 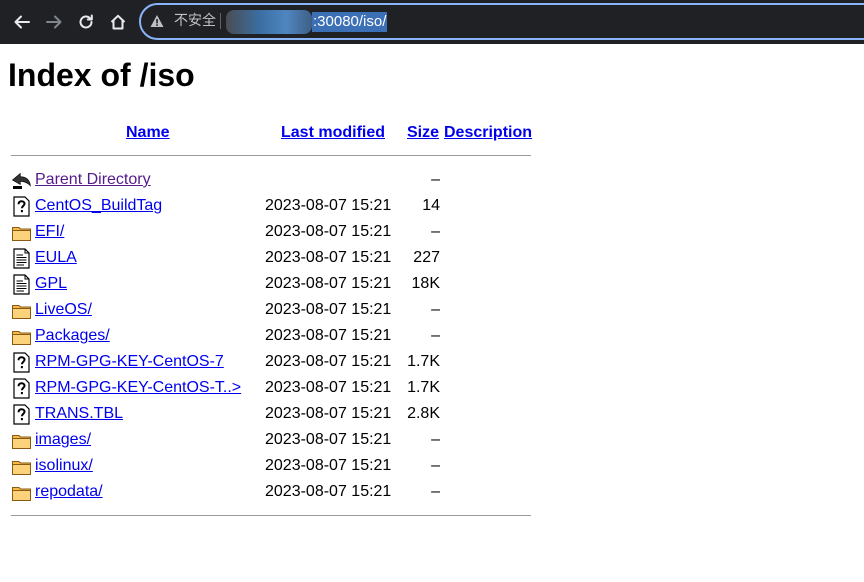 I want to click on file-link: Packages/, so click(x=72, y=336).